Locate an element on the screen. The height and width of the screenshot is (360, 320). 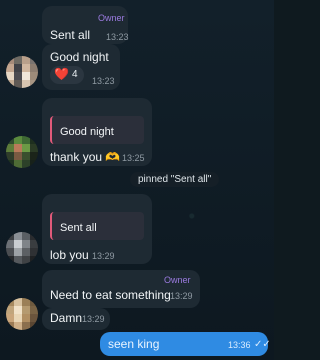
message-text: Damn is located at coordinates (66, 318).